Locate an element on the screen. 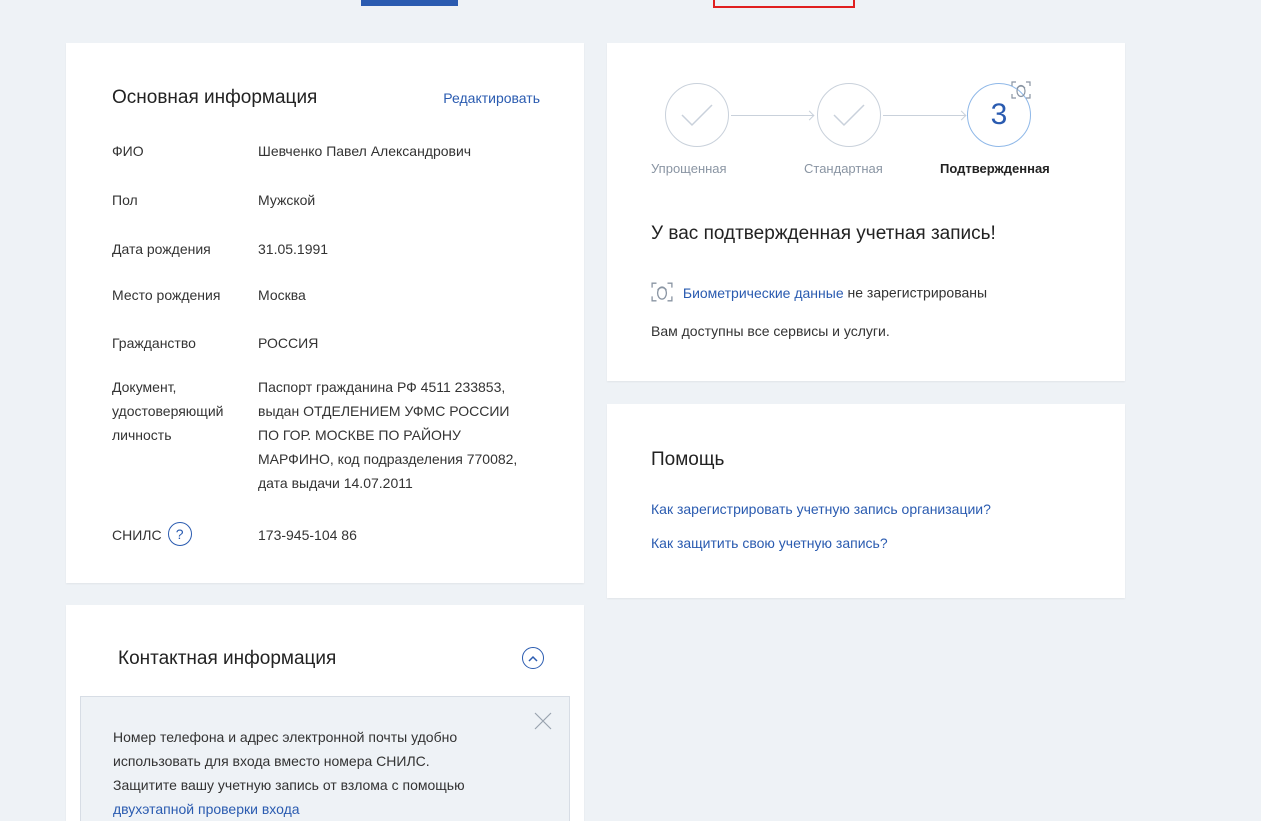  info-label: Пол is located at coordinates (125, 200).